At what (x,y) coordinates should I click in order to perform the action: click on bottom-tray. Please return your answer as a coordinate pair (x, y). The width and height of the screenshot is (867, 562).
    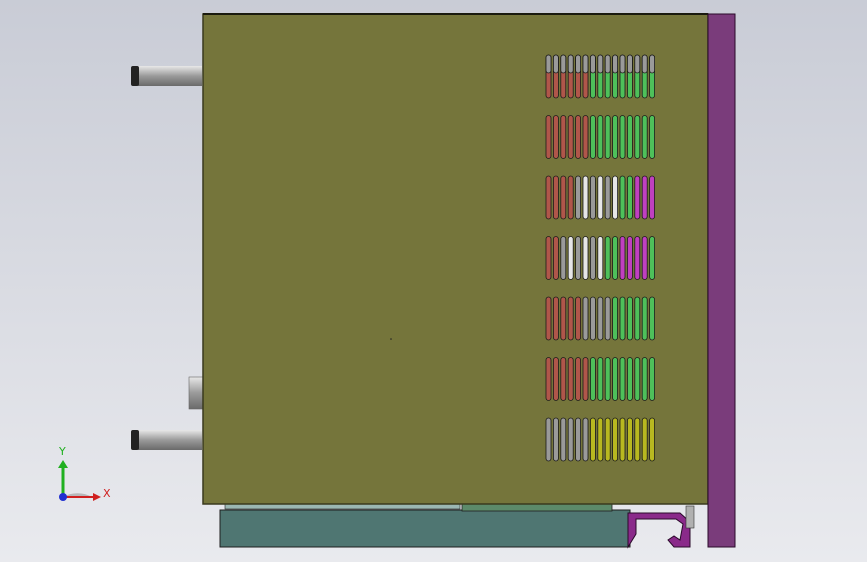
    Looking at the image, I should click on (425, 525).